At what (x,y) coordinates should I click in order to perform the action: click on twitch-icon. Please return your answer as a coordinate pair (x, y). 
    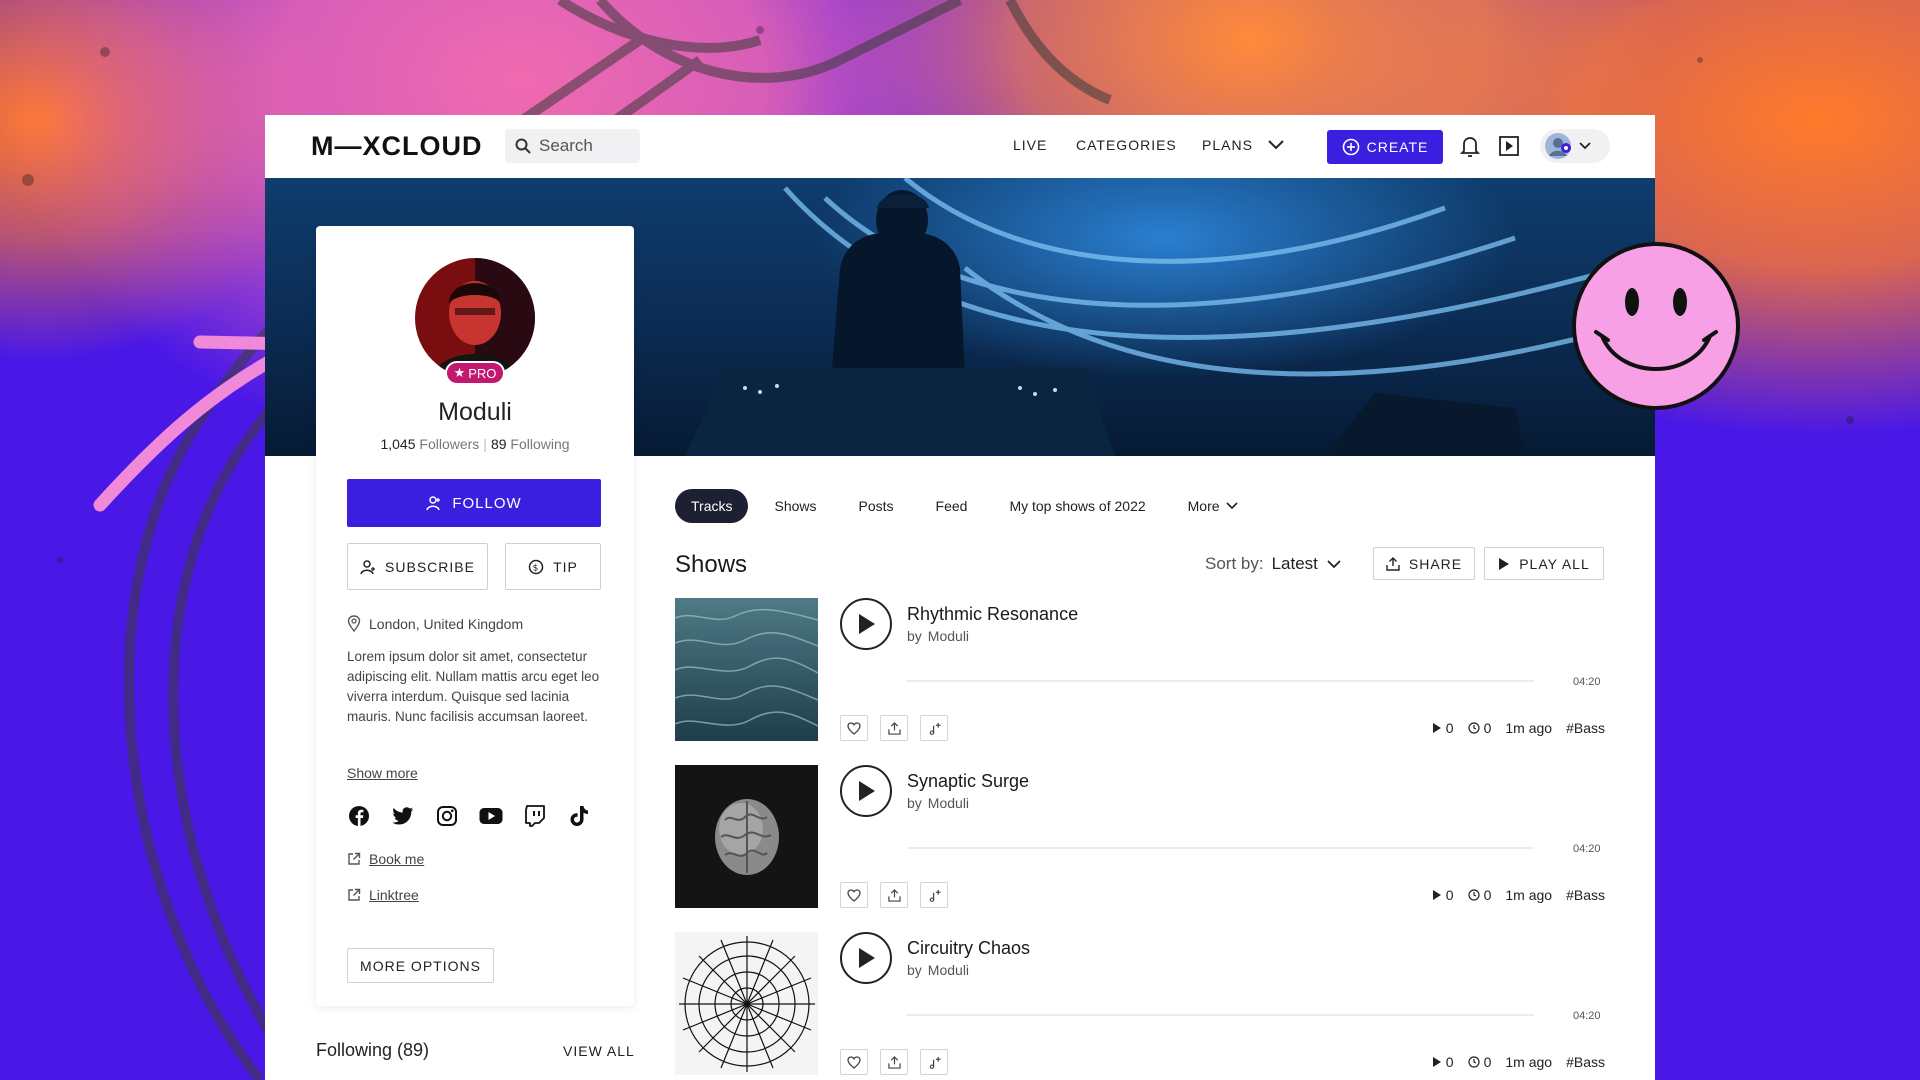
    Looking at the image, I should click on (535, 816).